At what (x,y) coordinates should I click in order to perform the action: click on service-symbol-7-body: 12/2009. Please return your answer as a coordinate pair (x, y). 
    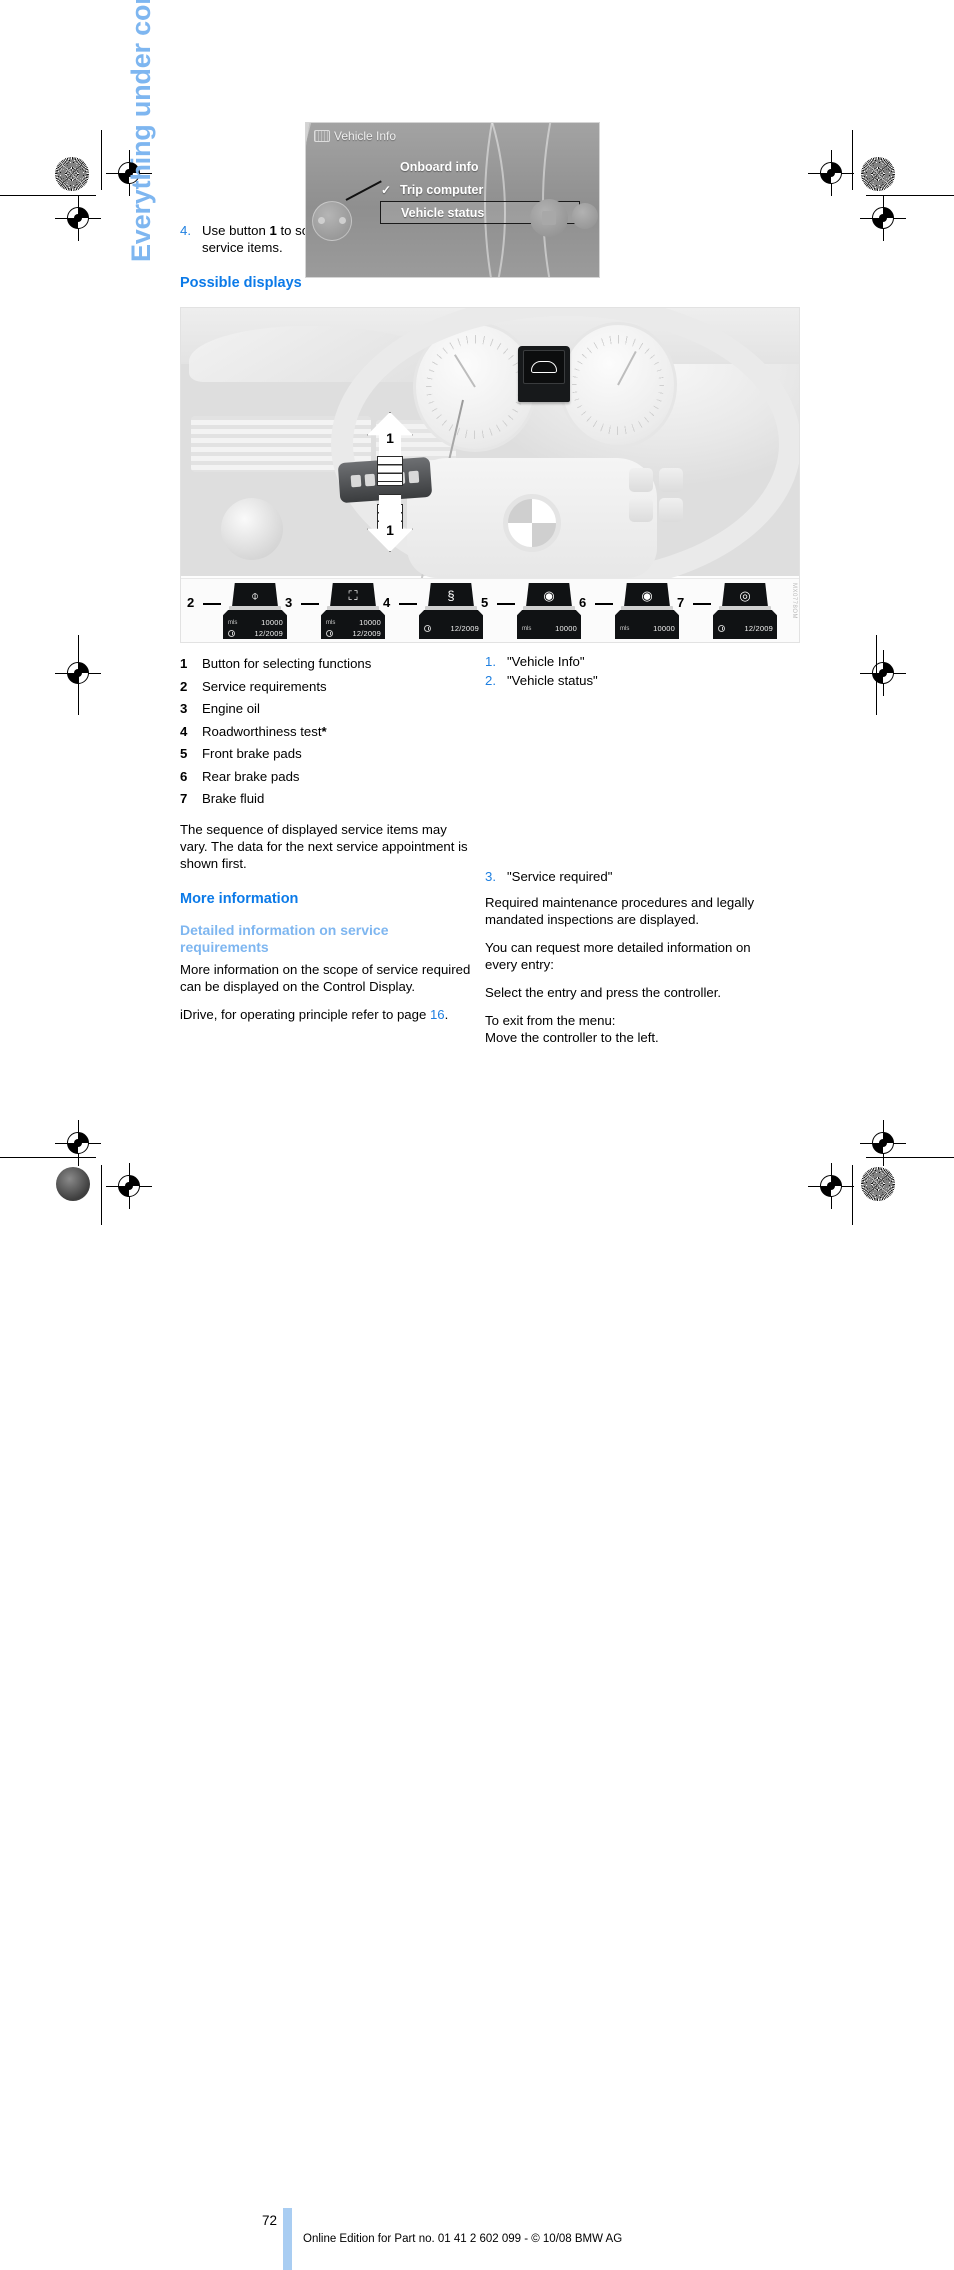
    Looking at the image, I should click on (745, 624).